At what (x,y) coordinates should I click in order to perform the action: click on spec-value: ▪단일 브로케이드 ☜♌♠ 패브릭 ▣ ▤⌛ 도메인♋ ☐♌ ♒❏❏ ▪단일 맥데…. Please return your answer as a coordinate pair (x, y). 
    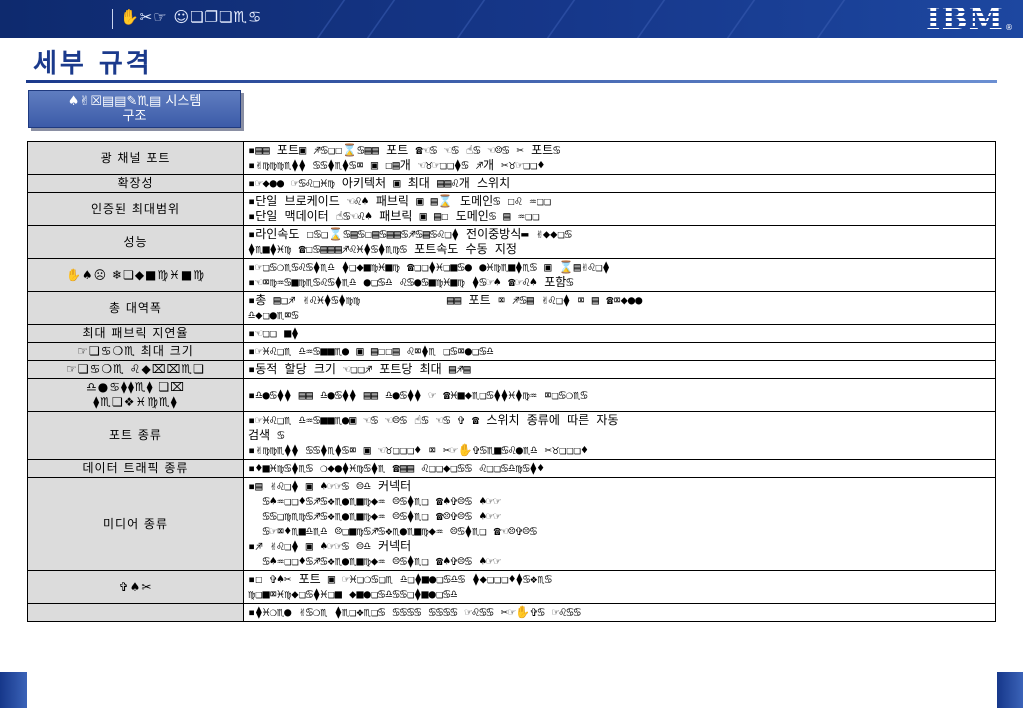
    Looking at the image, I should click on (619, 209).